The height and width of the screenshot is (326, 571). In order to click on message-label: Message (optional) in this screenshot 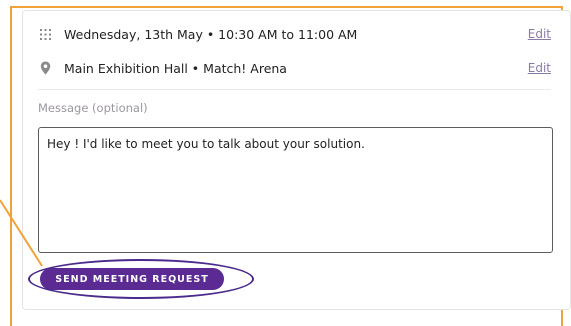, I will do `click(93, 108)`.